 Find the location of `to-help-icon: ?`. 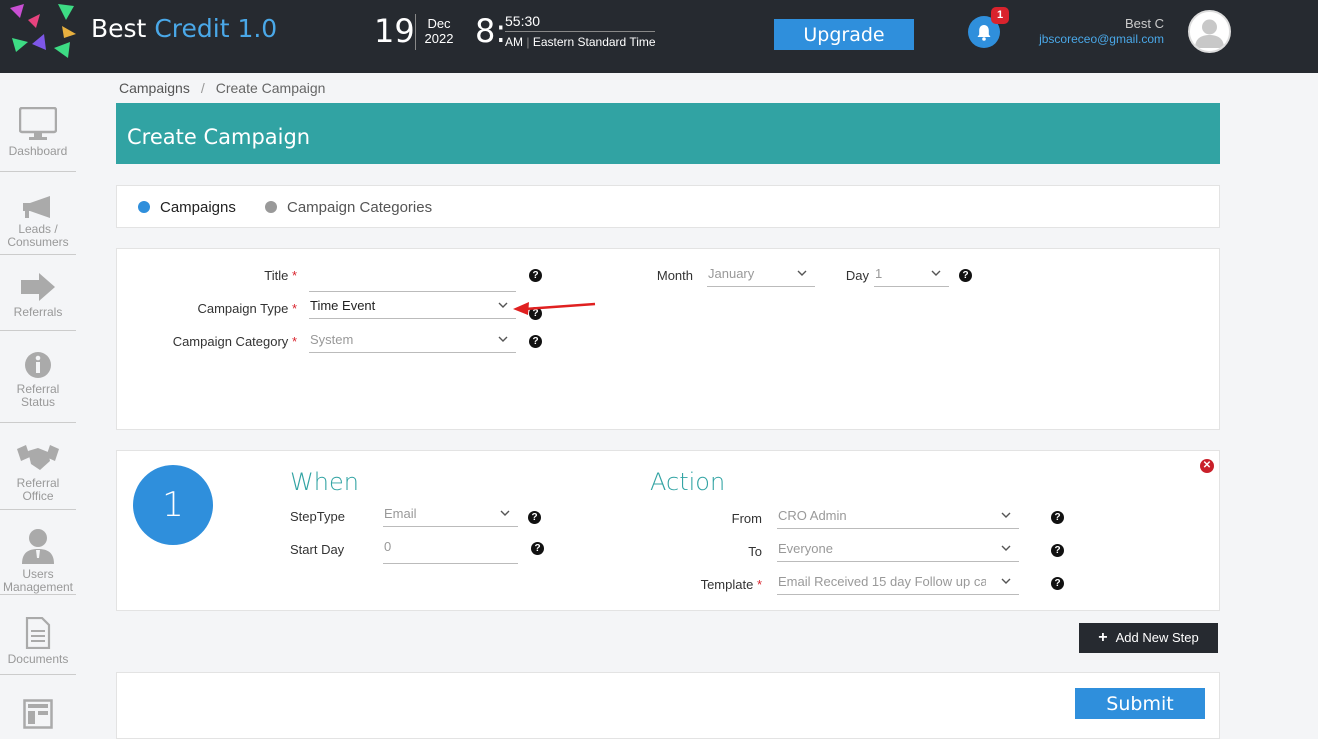

to-help-icon: ? is located at coordinates (1057, 550).